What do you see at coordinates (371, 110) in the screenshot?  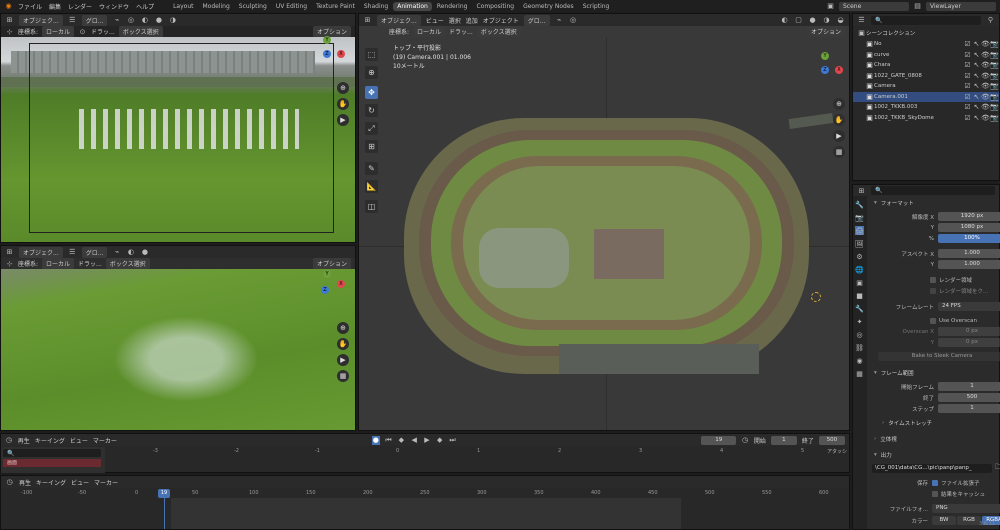 I see `rotate-tool-icon: ↻` at bounding box center [371, 110].